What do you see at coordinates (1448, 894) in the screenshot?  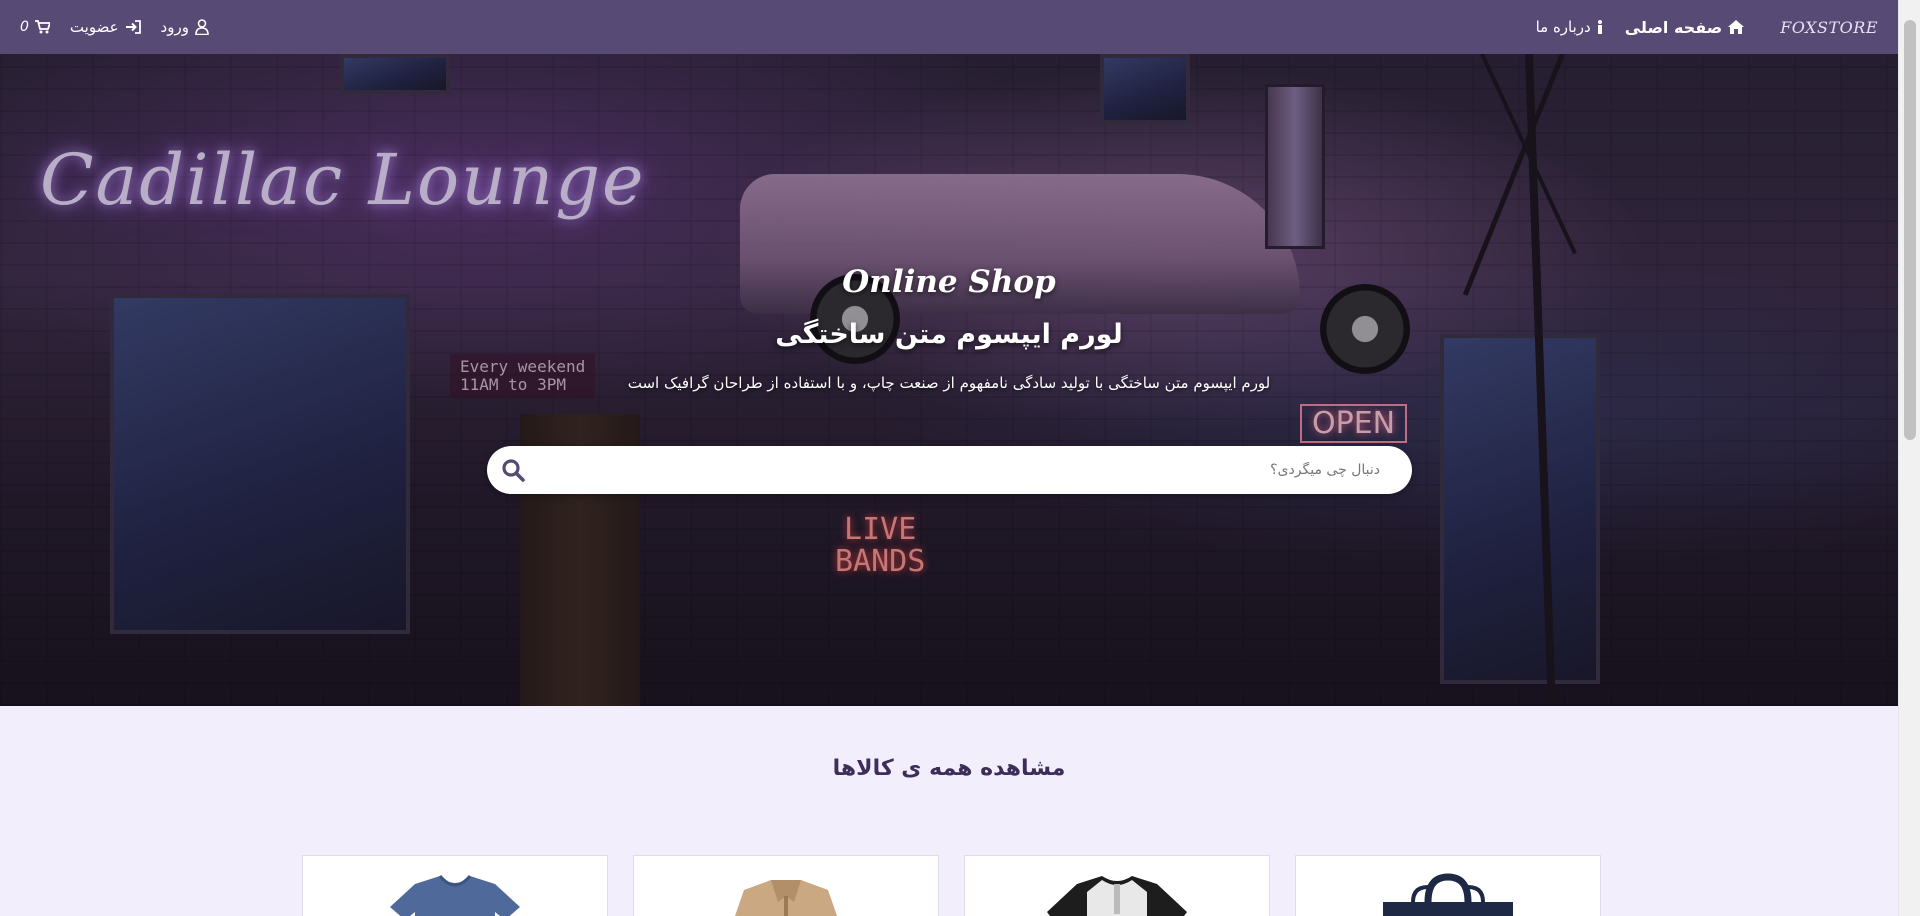 I see `navy-bag-icon` at bounding box center [1448, 894].